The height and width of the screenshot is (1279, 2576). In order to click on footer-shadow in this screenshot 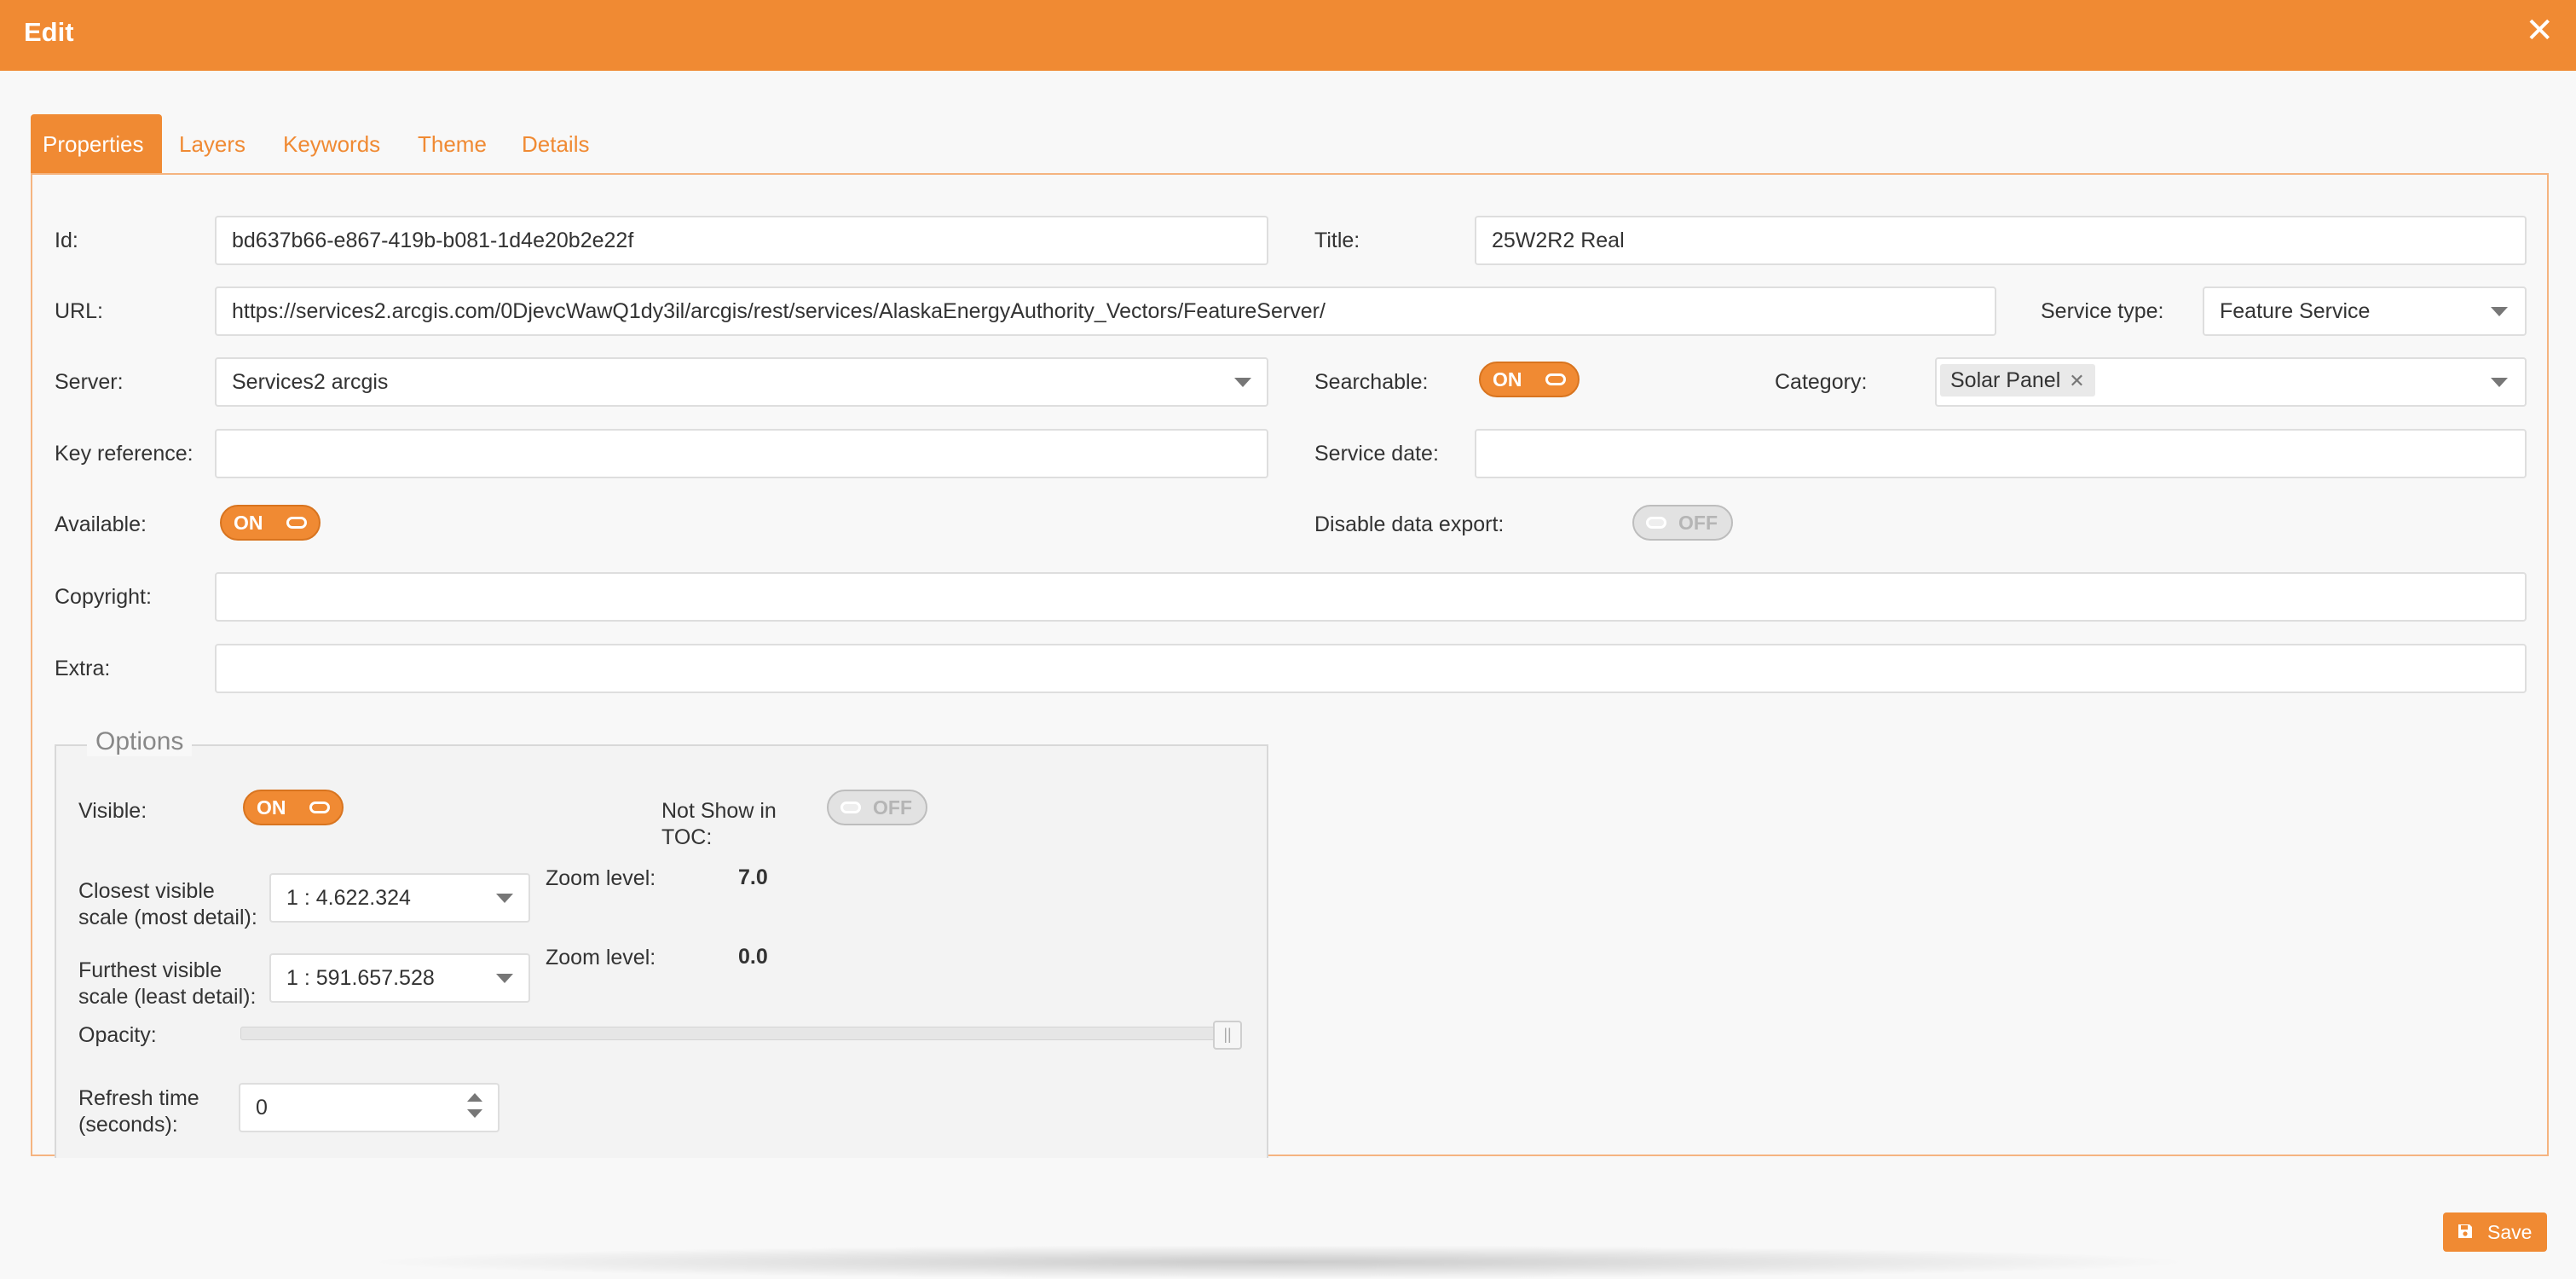, I will do `click(1278, 1262)`.